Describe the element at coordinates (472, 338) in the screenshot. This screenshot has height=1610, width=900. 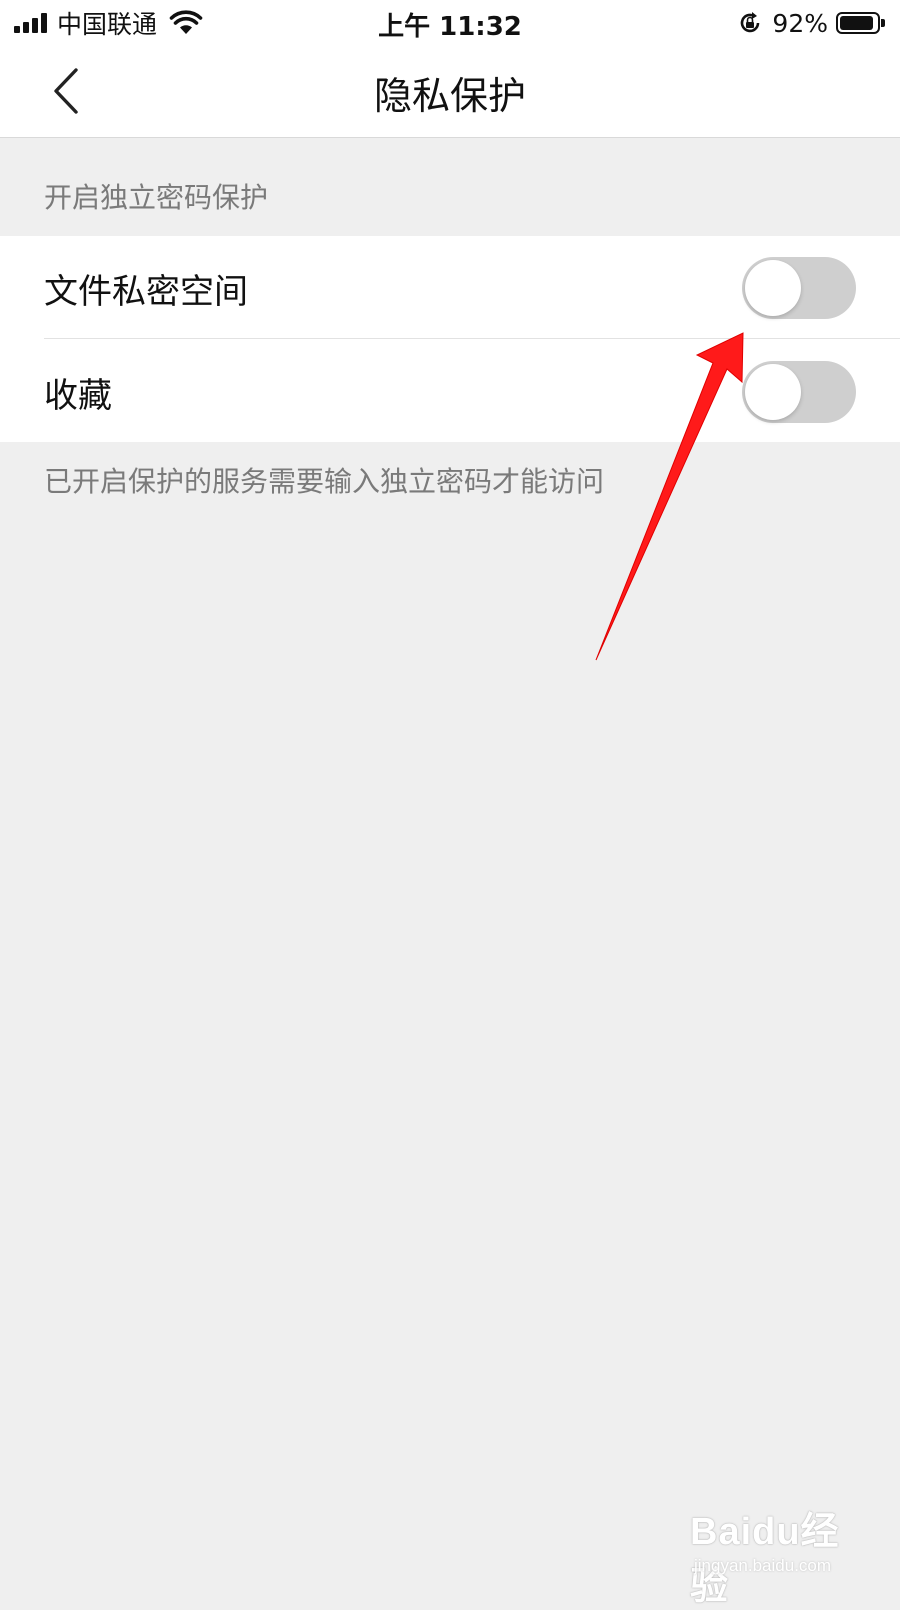
I see `row-divider` at that location.